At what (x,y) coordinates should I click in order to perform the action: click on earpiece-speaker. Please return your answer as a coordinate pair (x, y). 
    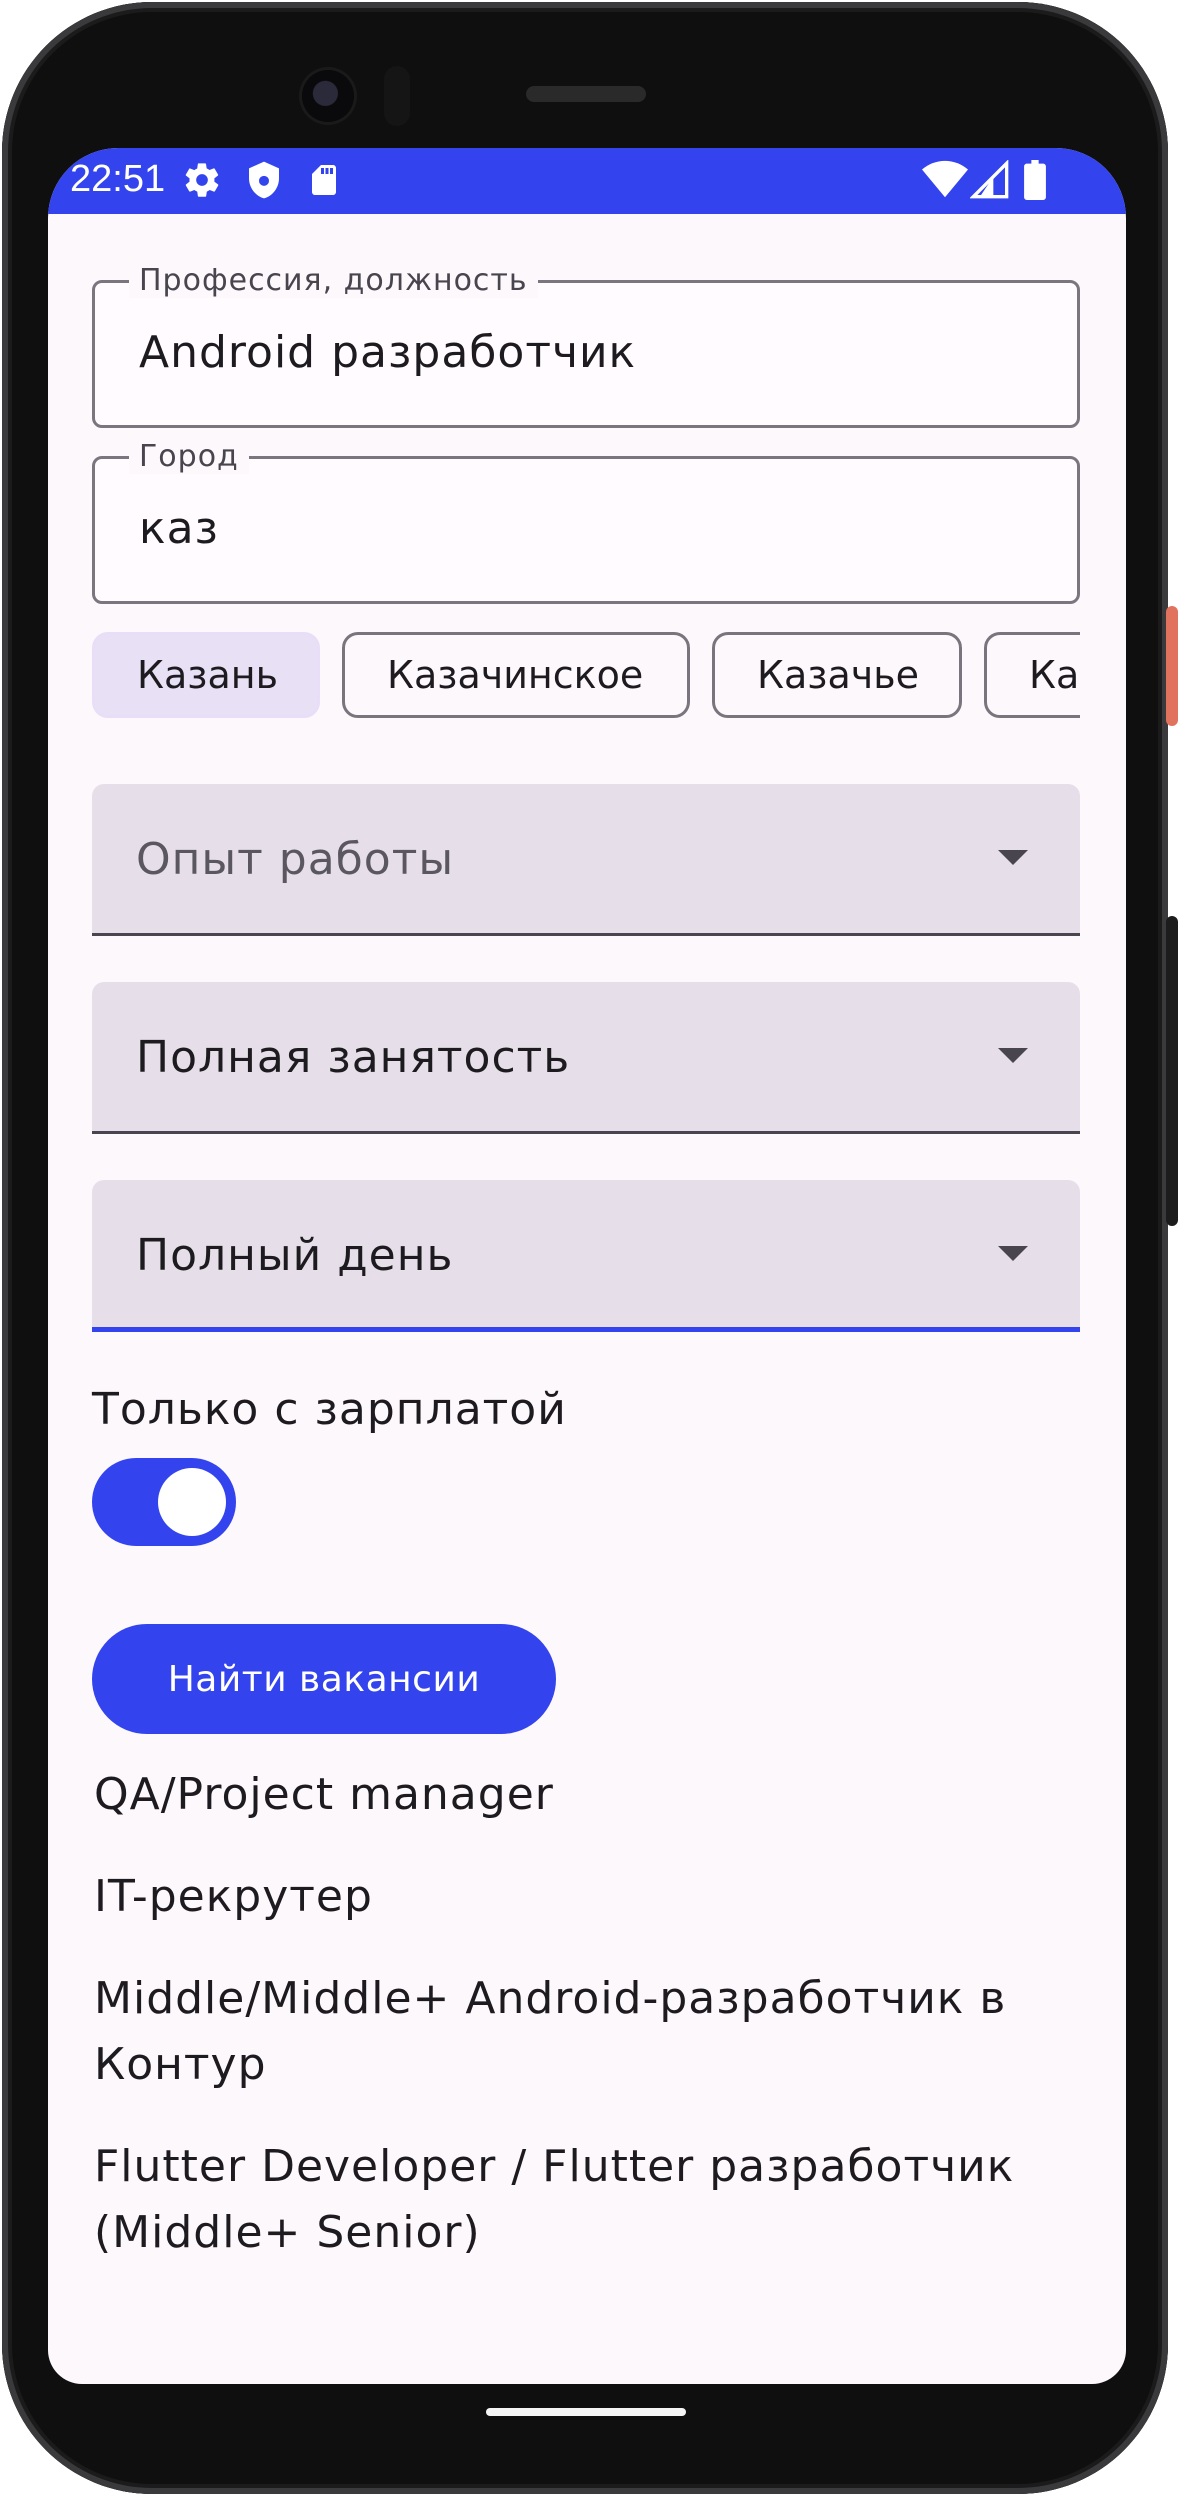
    Looking at the image, I should click on (586, 94).